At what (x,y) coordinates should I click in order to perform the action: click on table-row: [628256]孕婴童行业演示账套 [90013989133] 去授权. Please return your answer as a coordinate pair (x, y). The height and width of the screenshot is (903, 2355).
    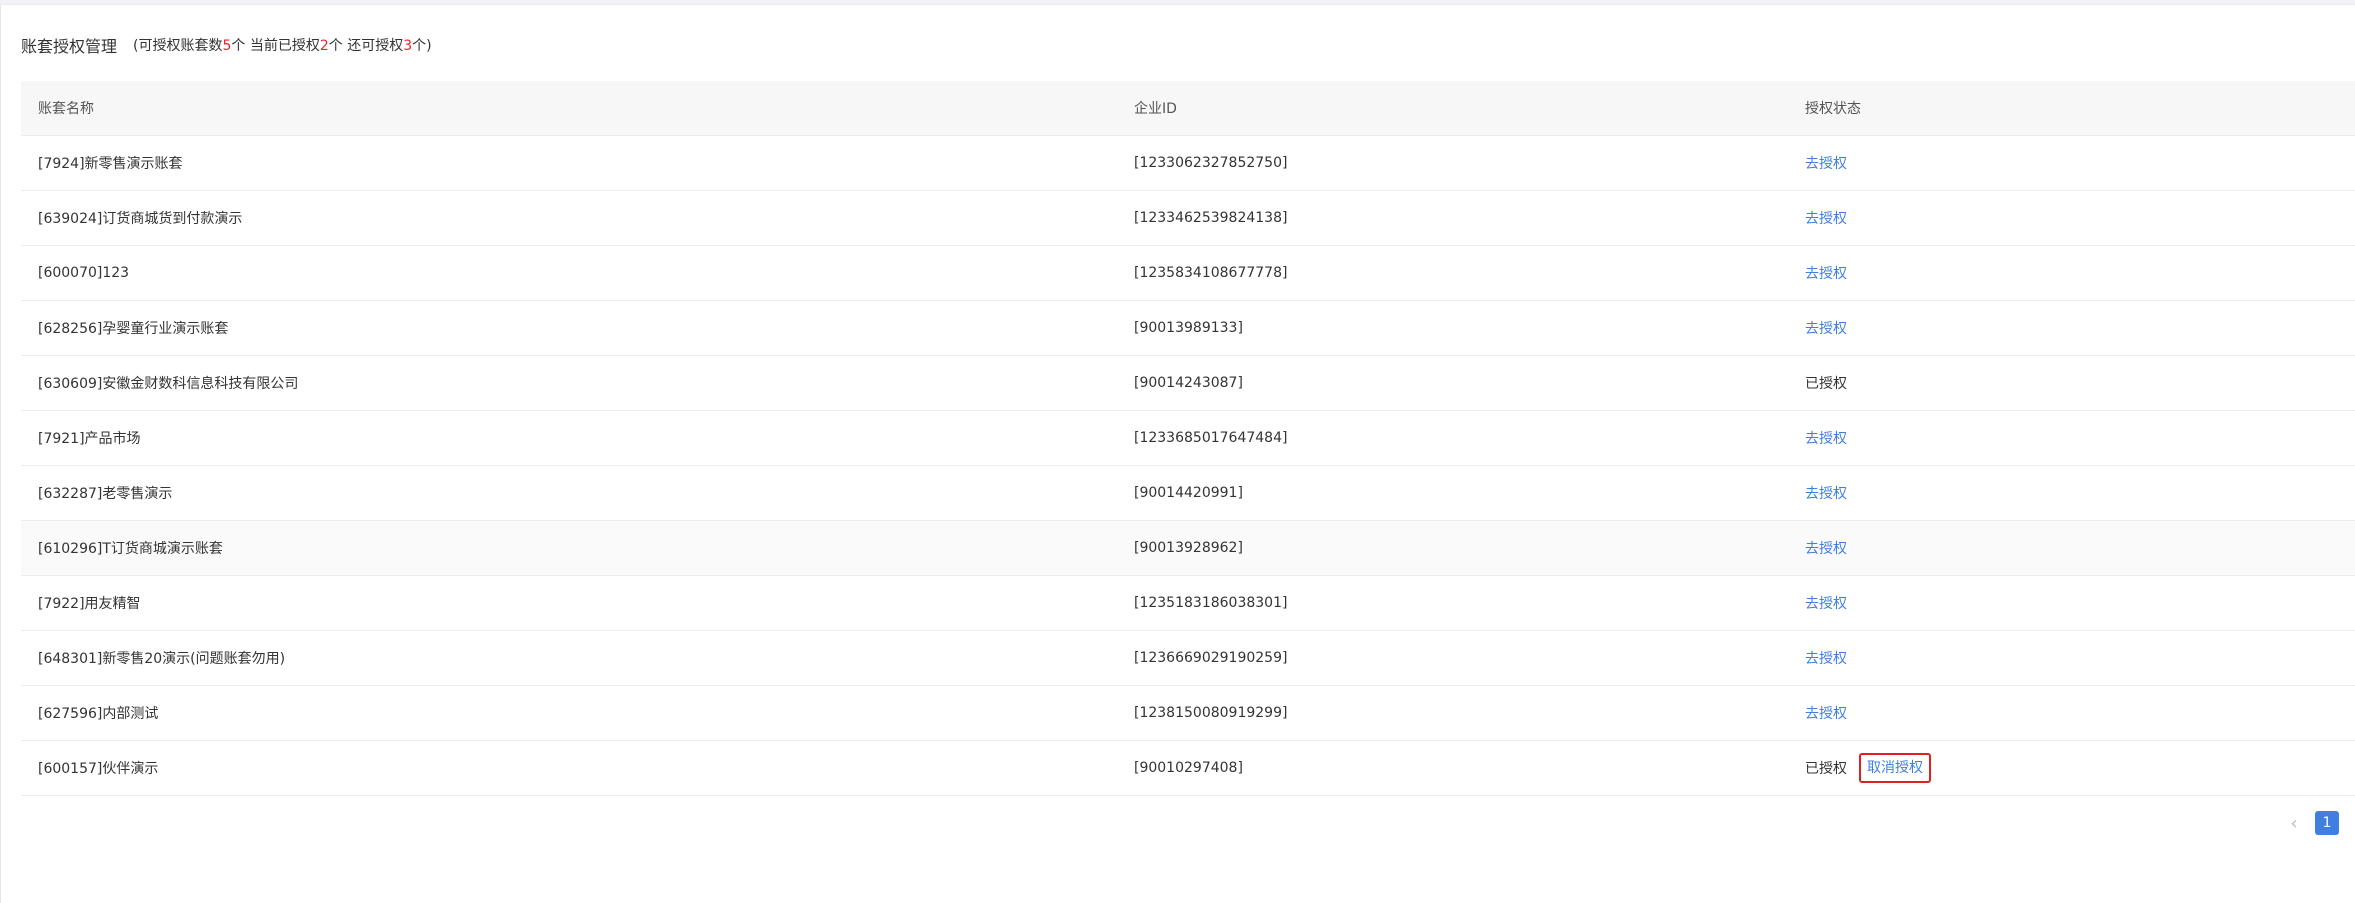
    Looking at the image, I should click on (1188, 328).